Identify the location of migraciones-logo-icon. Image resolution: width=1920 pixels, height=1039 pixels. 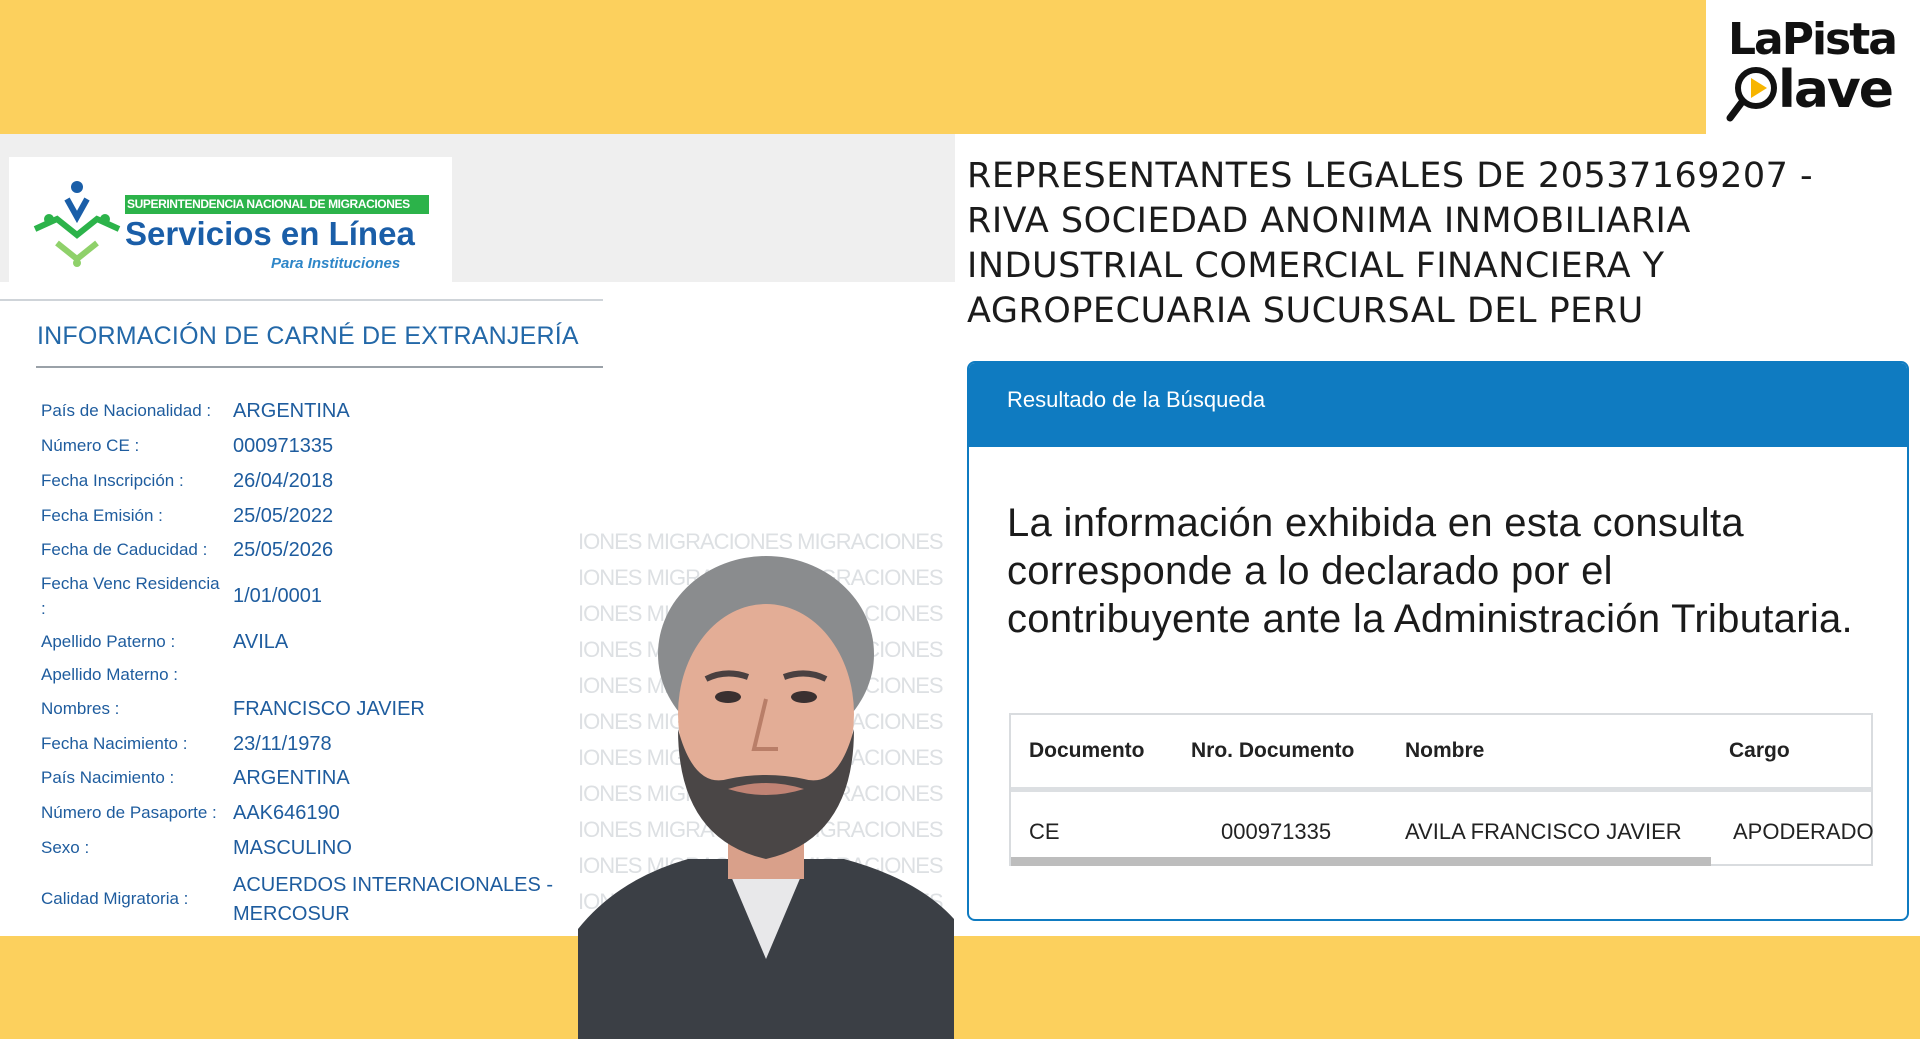
(77, 224).